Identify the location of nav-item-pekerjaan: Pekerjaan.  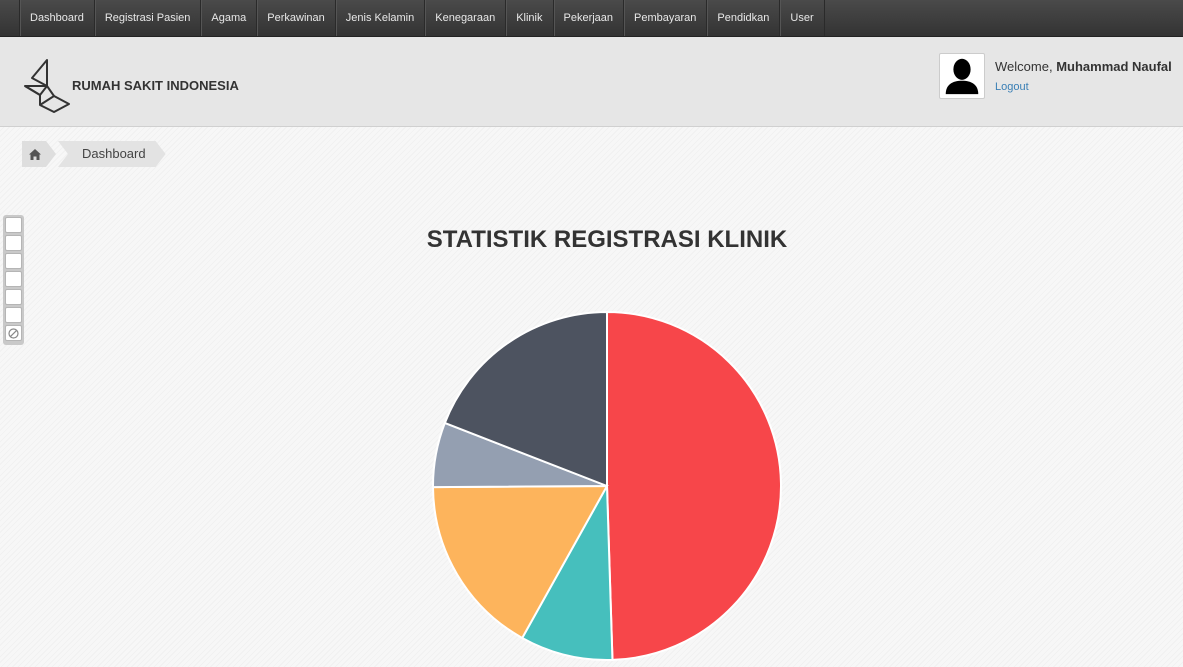
(589, 18).